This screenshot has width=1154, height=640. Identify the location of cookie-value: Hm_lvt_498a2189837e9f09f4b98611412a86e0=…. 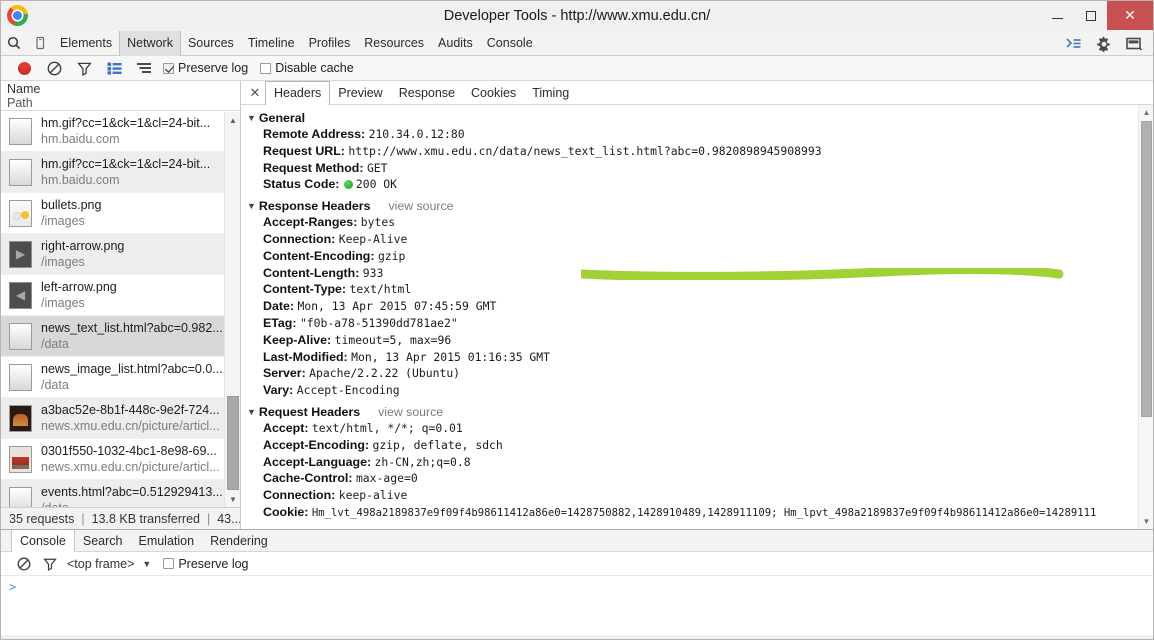
(704, 512).